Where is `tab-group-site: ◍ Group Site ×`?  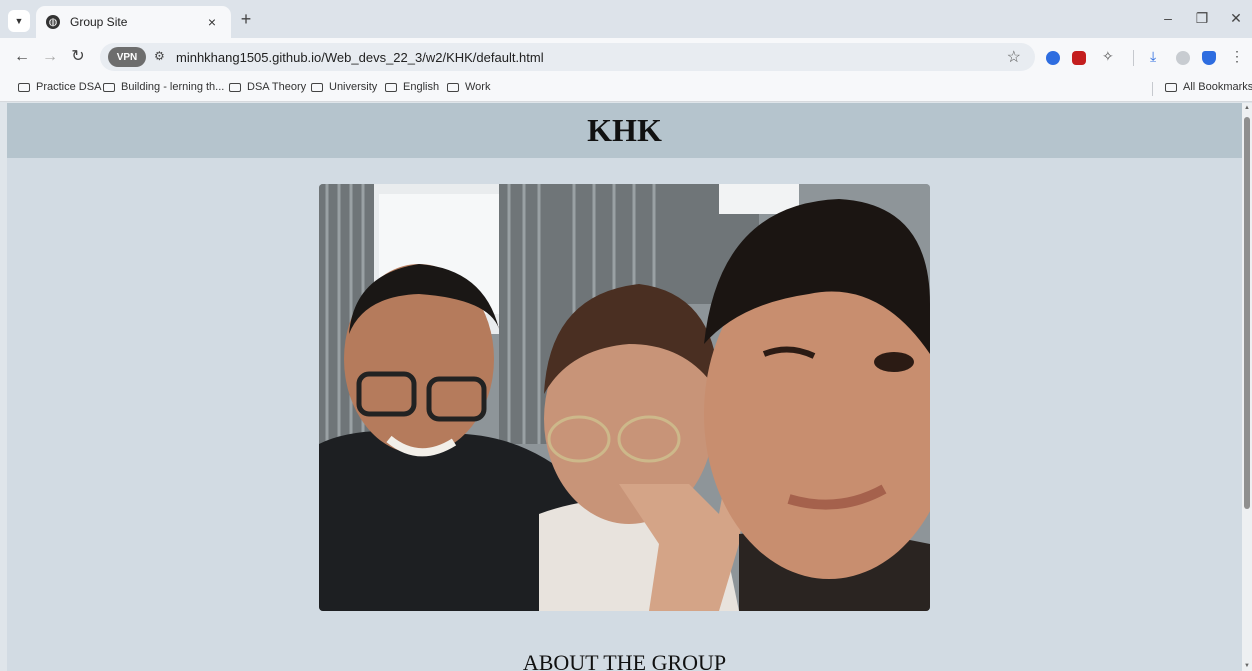 tab-group-site: ◍ Group Site × is located at coordinates (133, 22).